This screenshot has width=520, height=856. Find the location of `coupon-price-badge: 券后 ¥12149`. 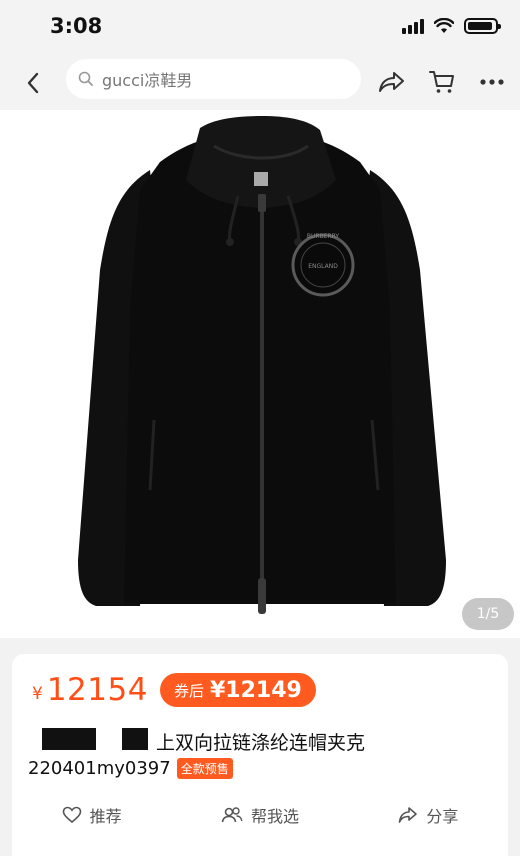

coupon-price-badge: 券后 ¥12149 is located at coordinates (237, 690).